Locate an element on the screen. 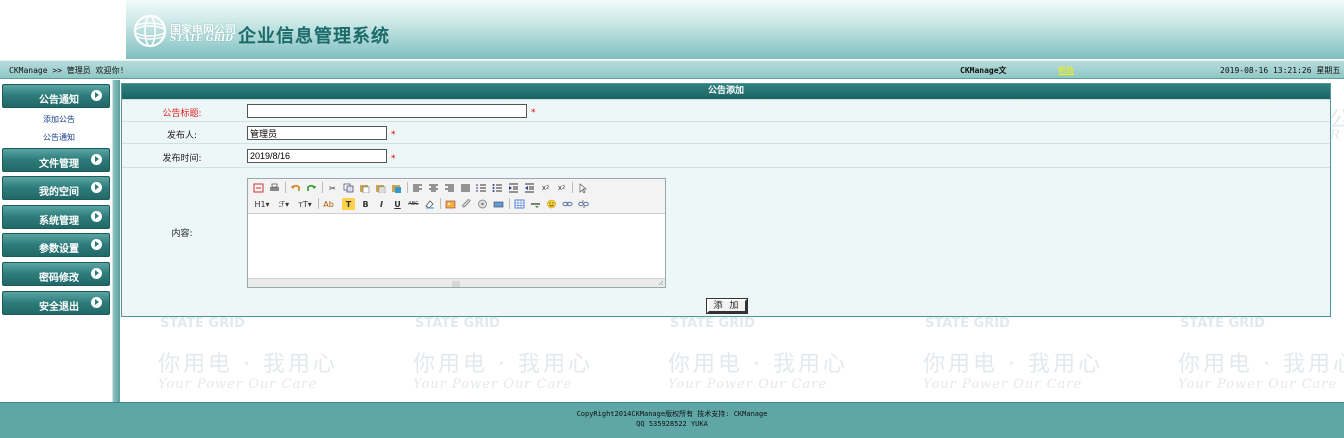 The height and width of the screenshot is (438, 1344). font-size-dropdown: тT ▾ is located at coordinates (305, 204).